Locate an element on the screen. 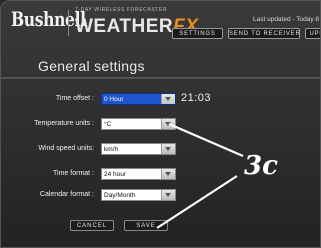 The image size is (321, 248). step-callout-label: 3c is located at coordinates (261, 166).